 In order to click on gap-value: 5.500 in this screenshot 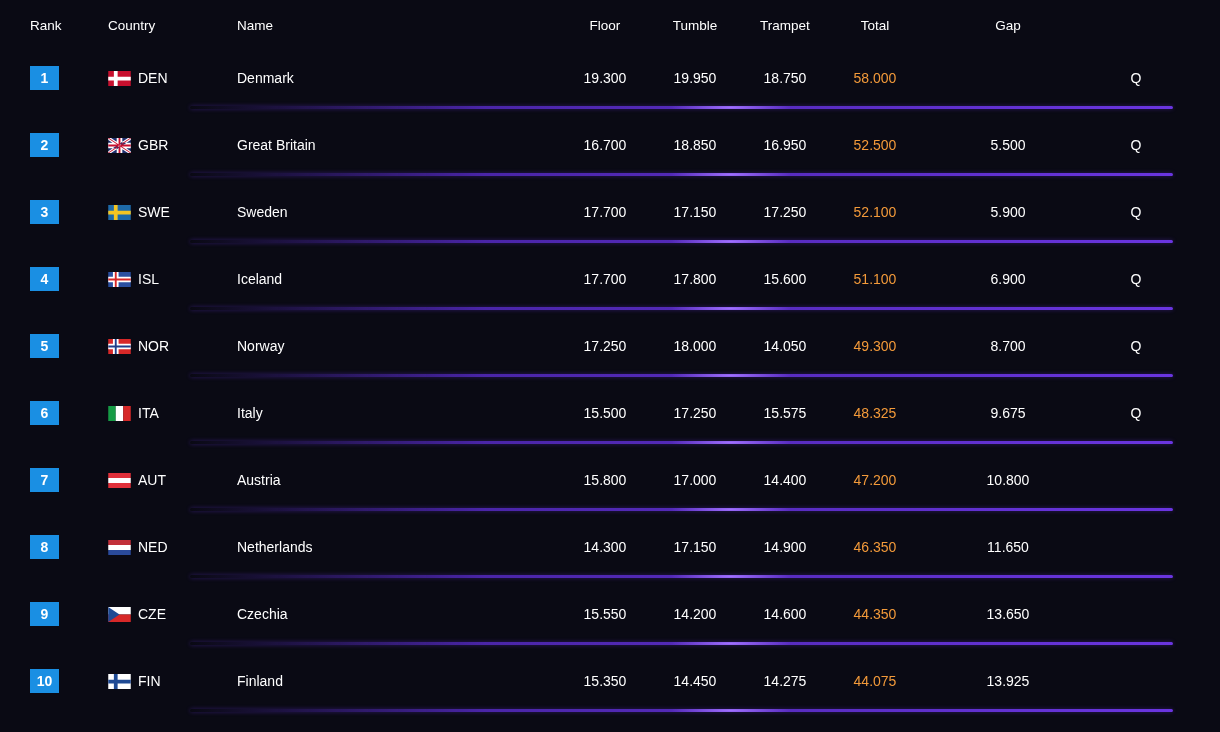, I will do `click(1008, 145)`.